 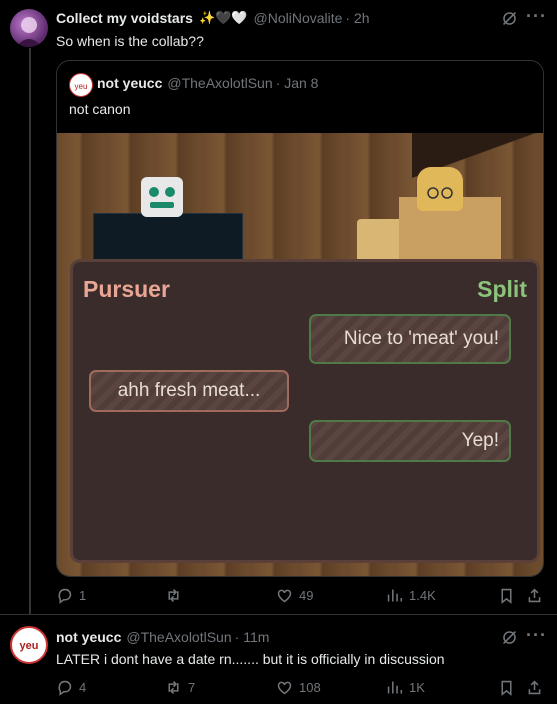 I want to click on display-name: not yeucc, so click(x=88, y=637).